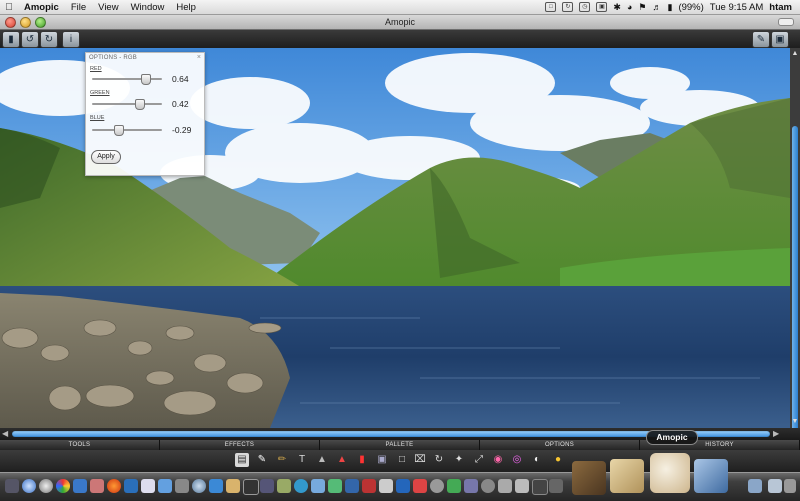  Describe the element at coordinates (267, 486) in the screenshot. I see `audio-icon` at that location.